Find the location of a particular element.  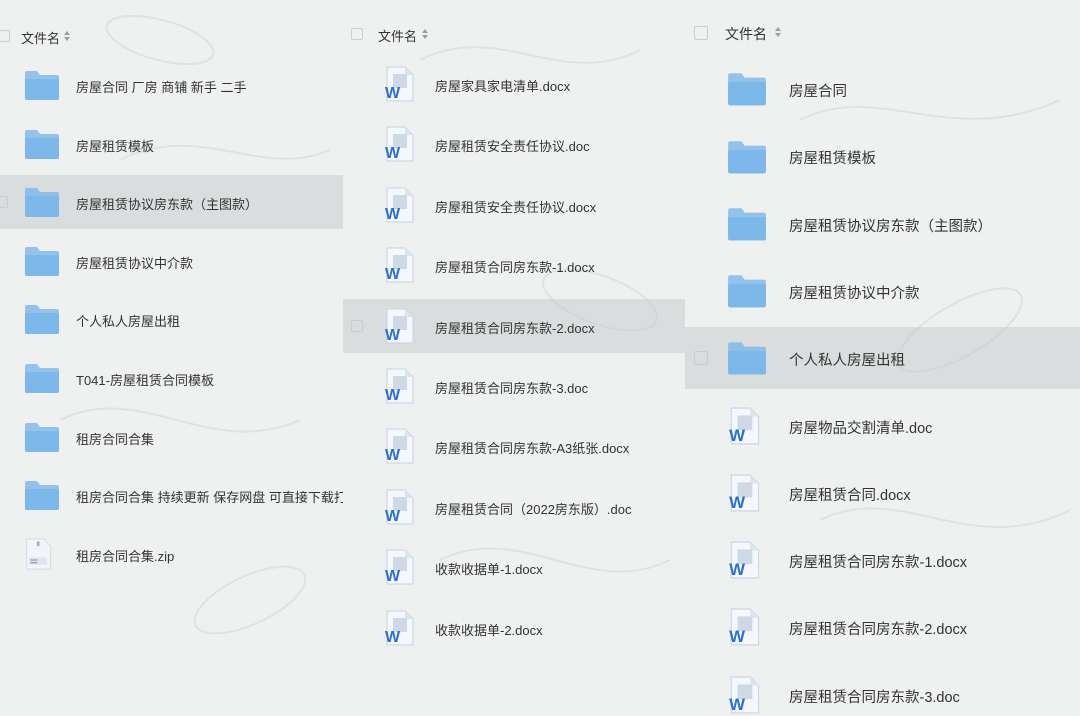

file-row: W 收款收据单-1.docx is located at coordinates (514, 567).